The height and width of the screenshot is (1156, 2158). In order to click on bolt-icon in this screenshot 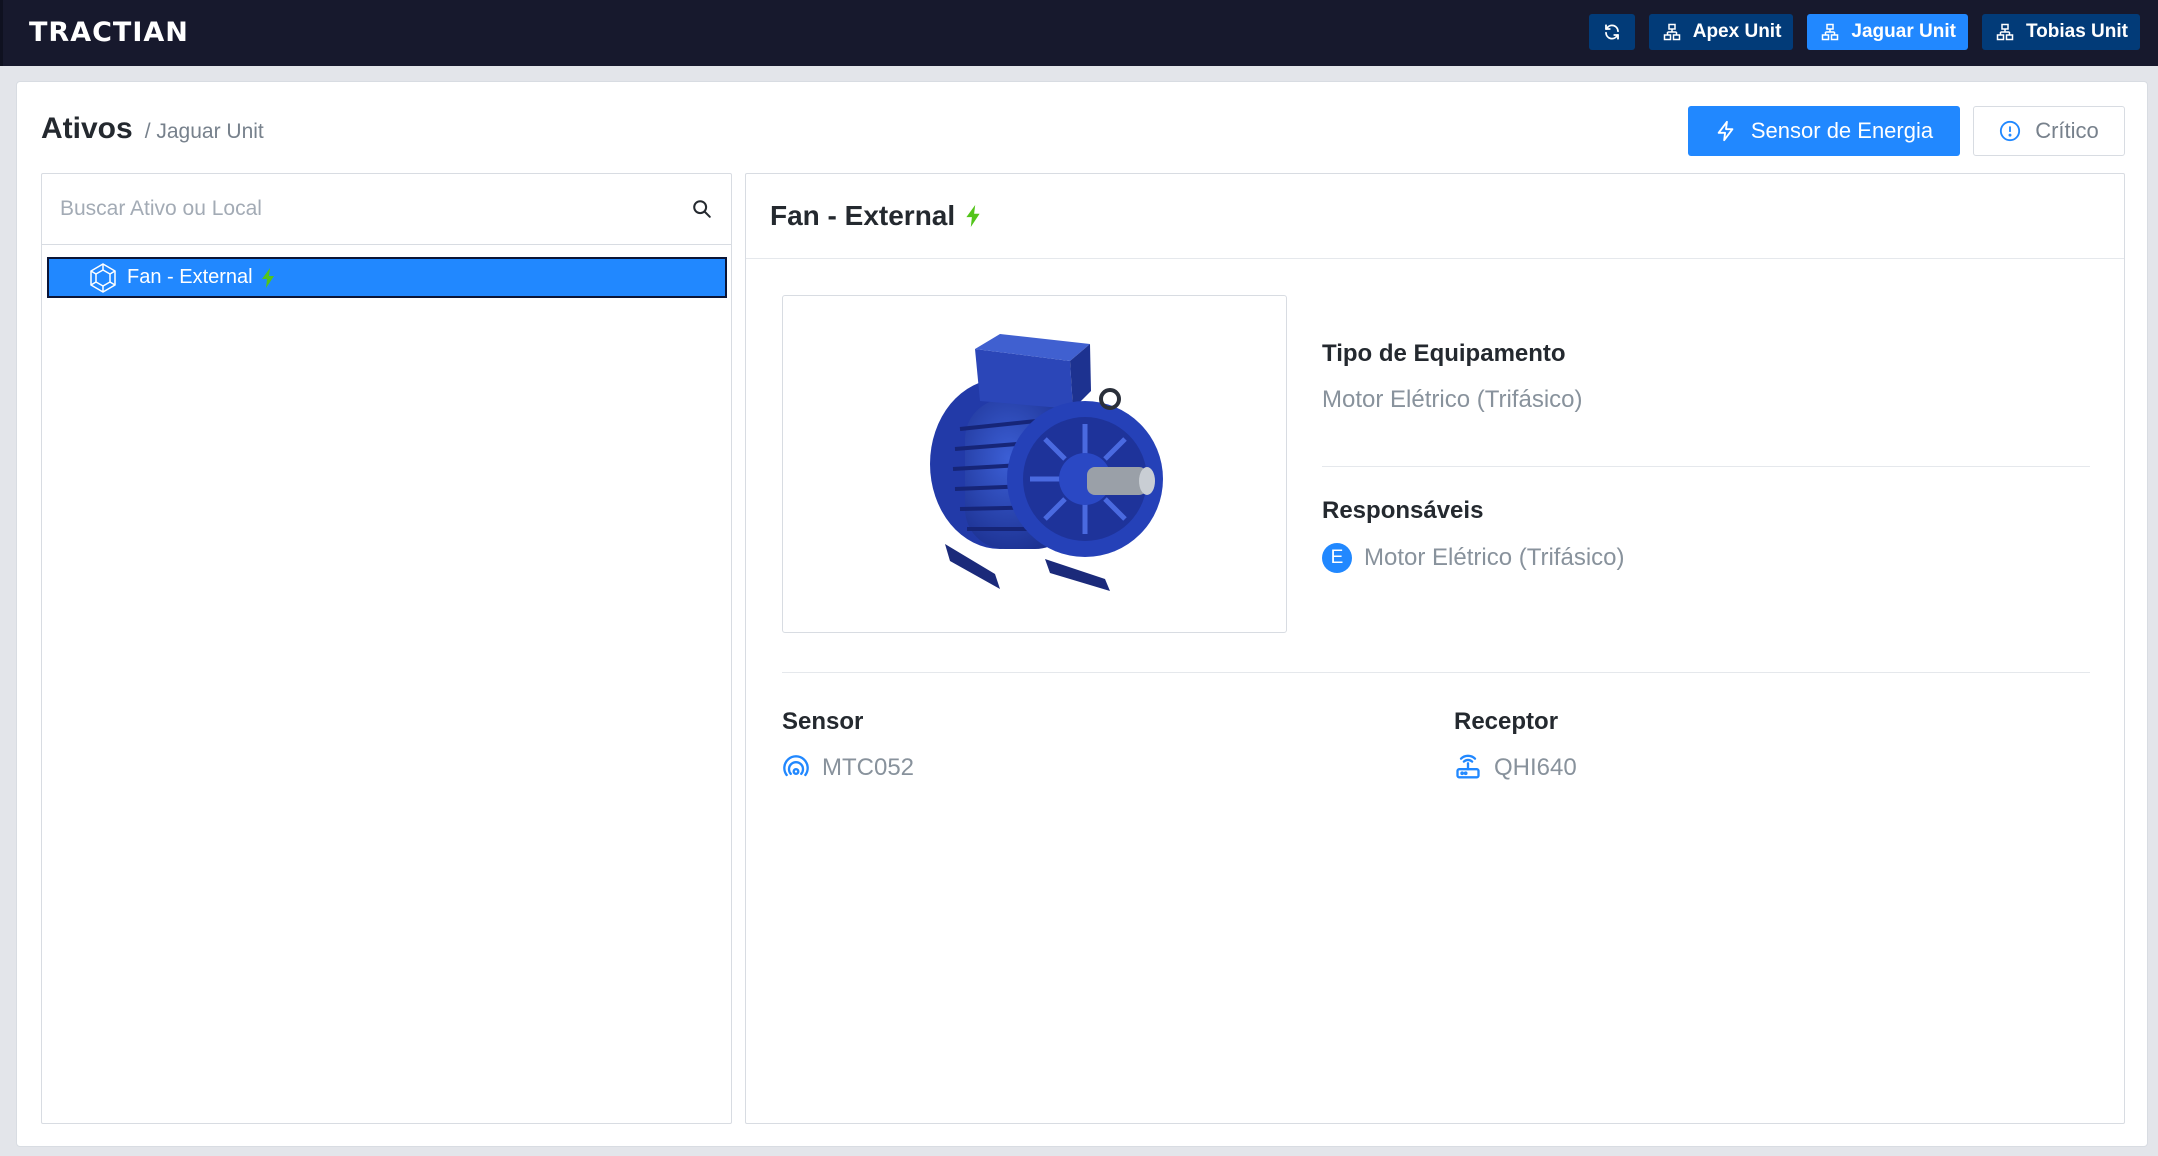, I will do `click(1725, 131)`.